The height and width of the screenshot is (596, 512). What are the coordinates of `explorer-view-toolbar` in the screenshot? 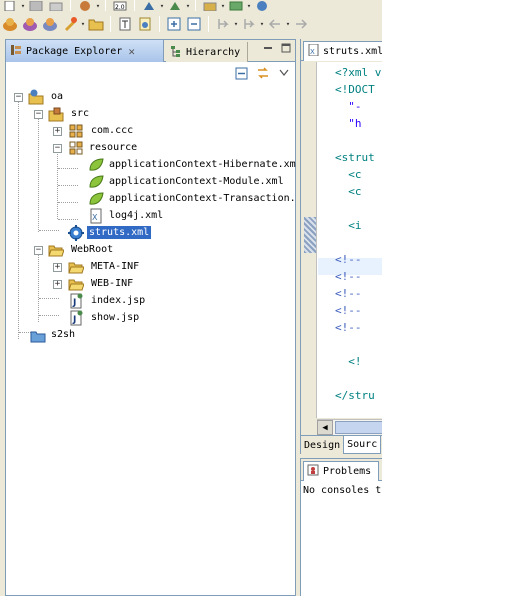 It's located at (150, 73).